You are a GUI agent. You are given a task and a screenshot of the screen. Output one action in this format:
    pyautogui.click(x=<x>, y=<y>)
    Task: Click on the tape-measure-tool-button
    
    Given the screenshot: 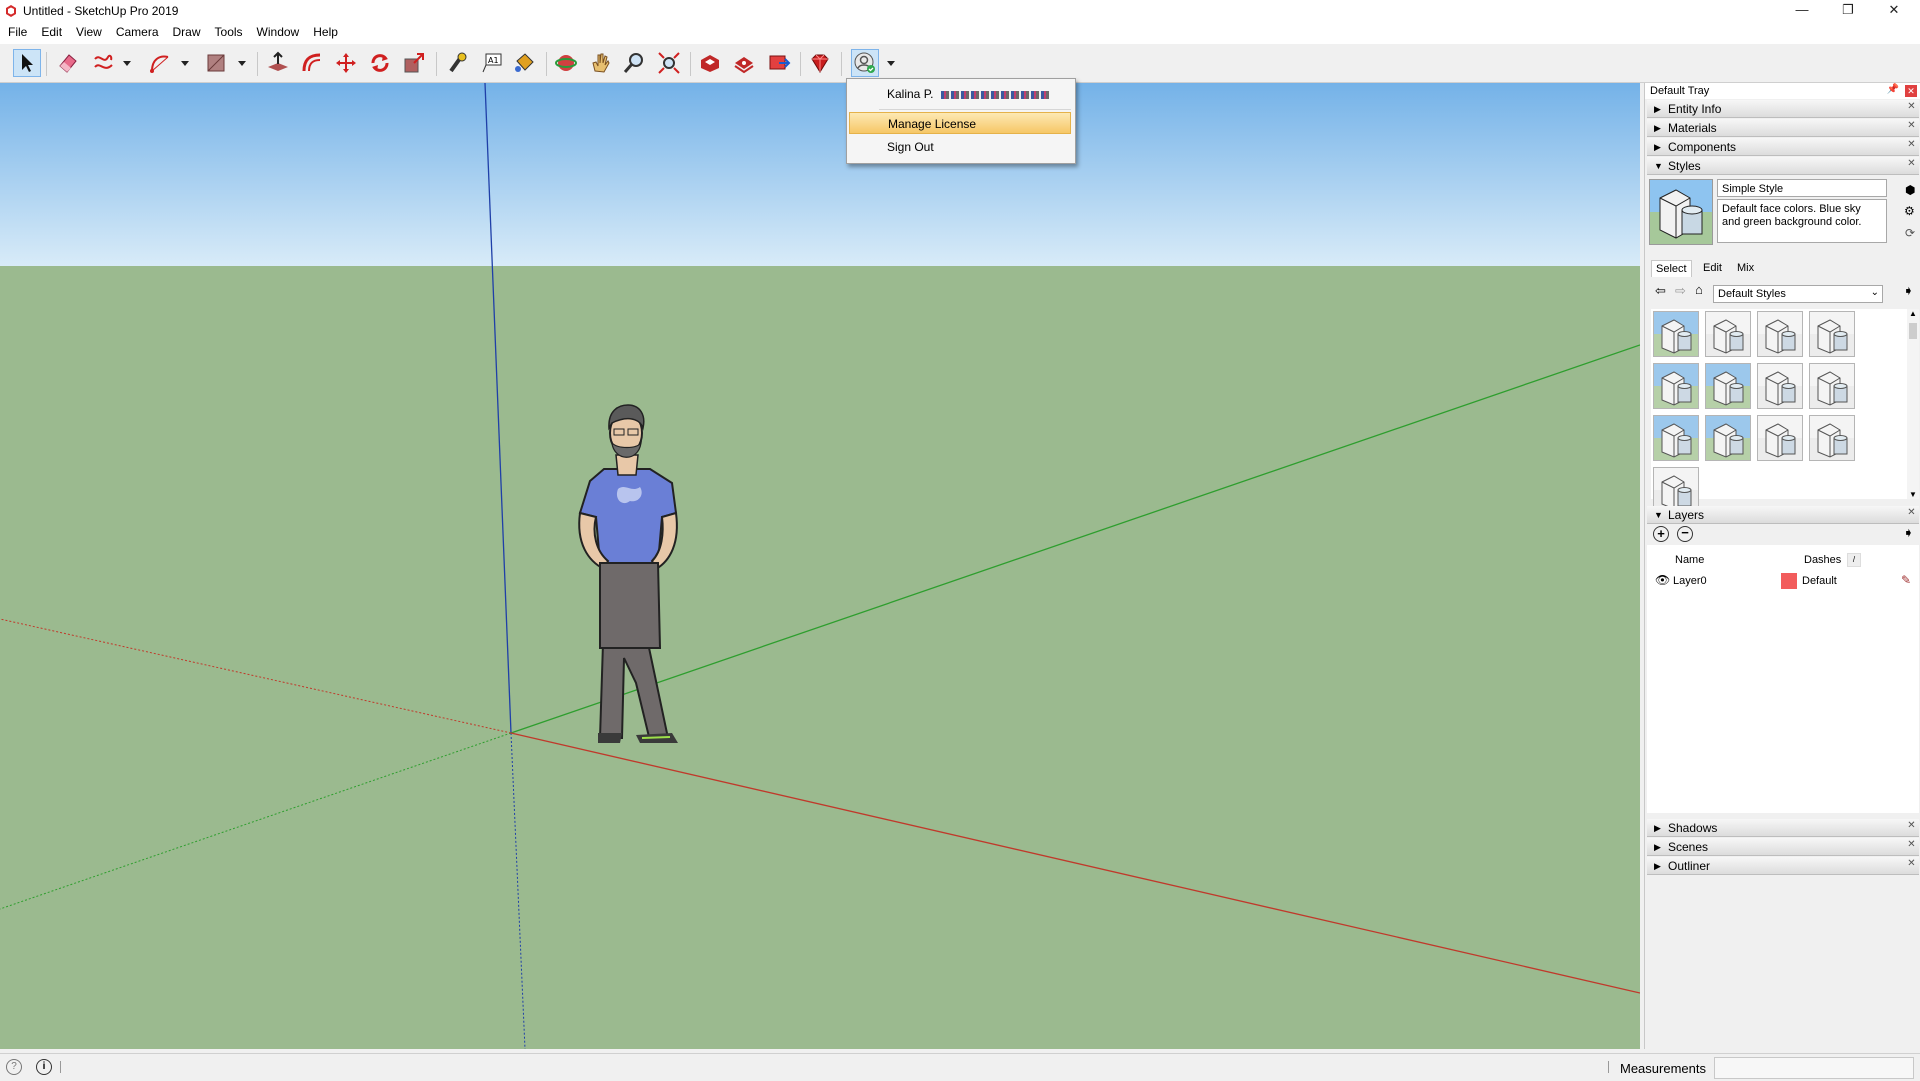 What is the action you would take?
    pyautogui.click(x=457, y=63)
    